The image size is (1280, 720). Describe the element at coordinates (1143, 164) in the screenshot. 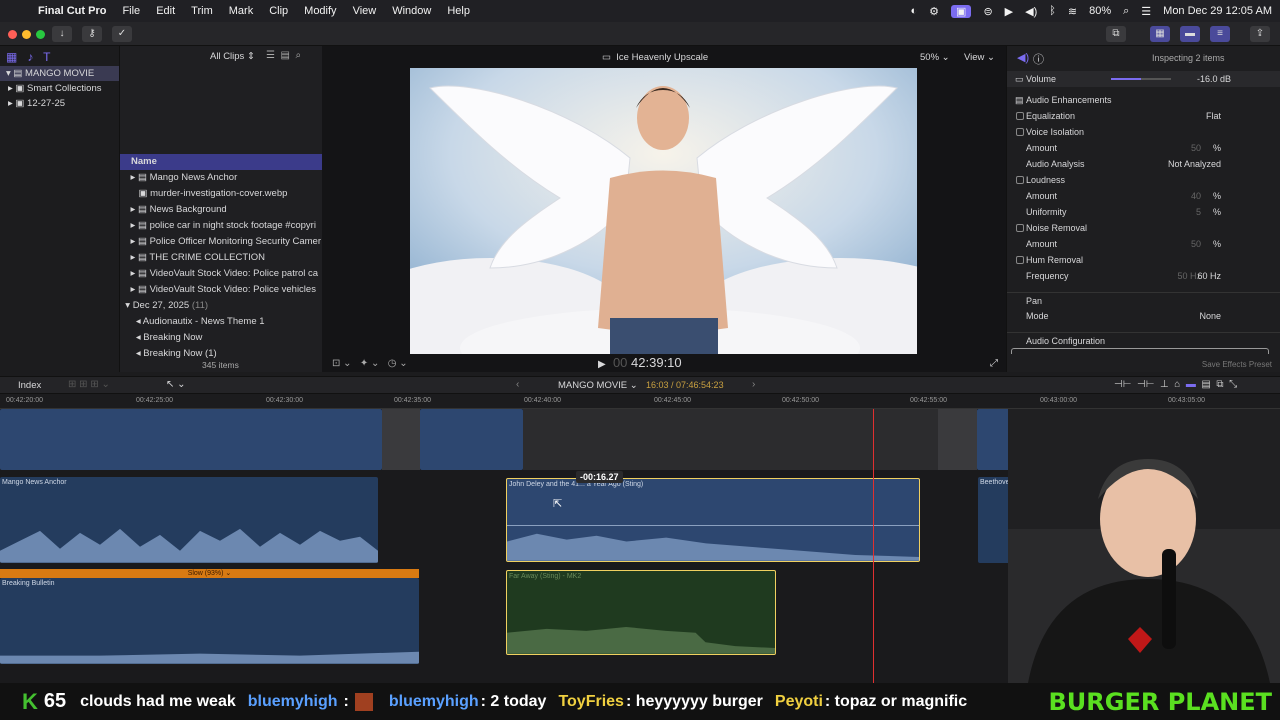

I see `inspector-row: Audio Analysis Not Analyzed` at that location.